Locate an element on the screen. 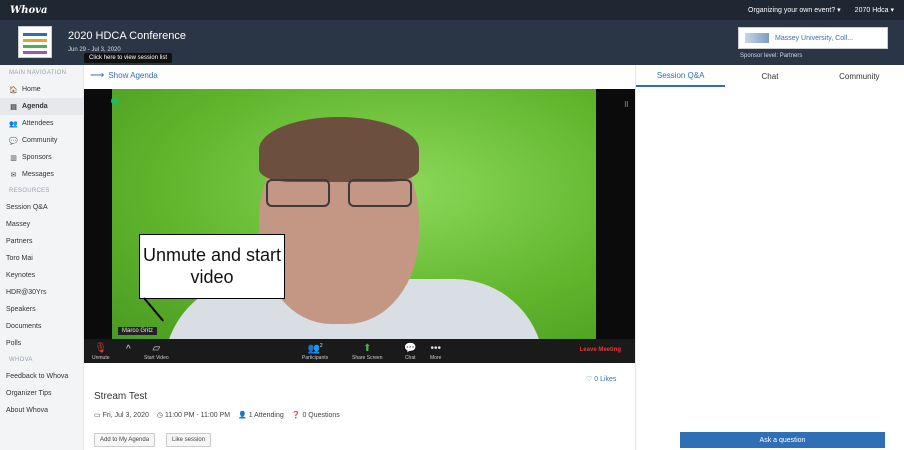 This screenshot has width=904, height=450. unmute-button: 🎙 Unmute is located at coordinates (101, 352).